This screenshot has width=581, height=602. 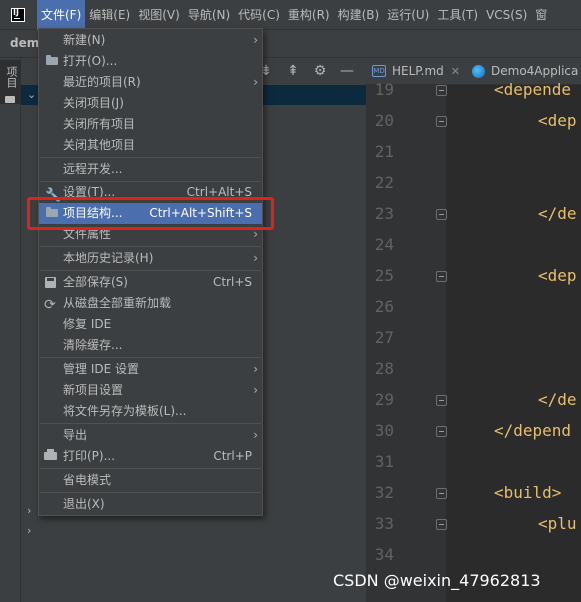 I want to click on menu-item-local-history: 本地历史记录(H) ›, so click(x=150, y=258).